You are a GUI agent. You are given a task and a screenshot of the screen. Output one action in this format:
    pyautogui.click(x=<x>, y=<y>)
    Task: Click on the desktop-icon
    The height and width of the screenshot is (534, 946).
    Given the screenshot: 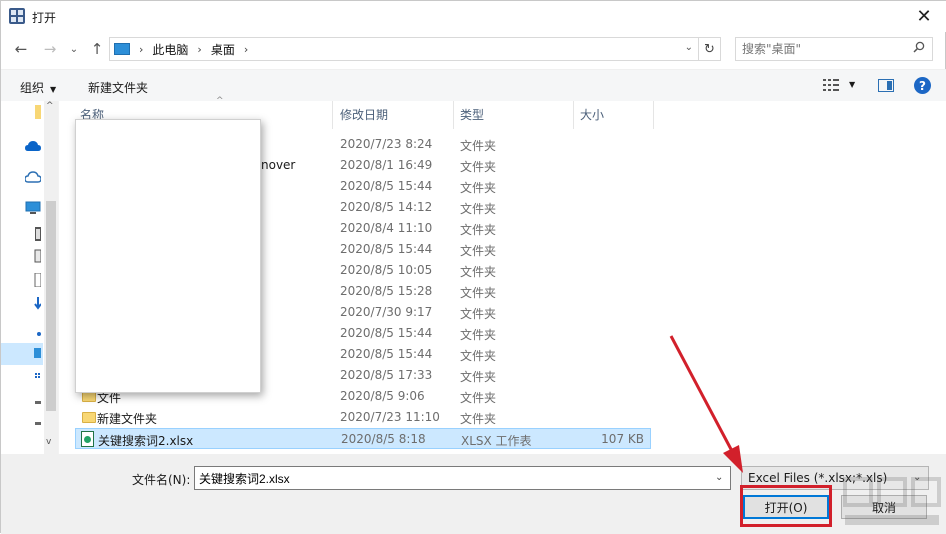 What is the action you would take?
    pyautogui.click(x=33, y=354)
    